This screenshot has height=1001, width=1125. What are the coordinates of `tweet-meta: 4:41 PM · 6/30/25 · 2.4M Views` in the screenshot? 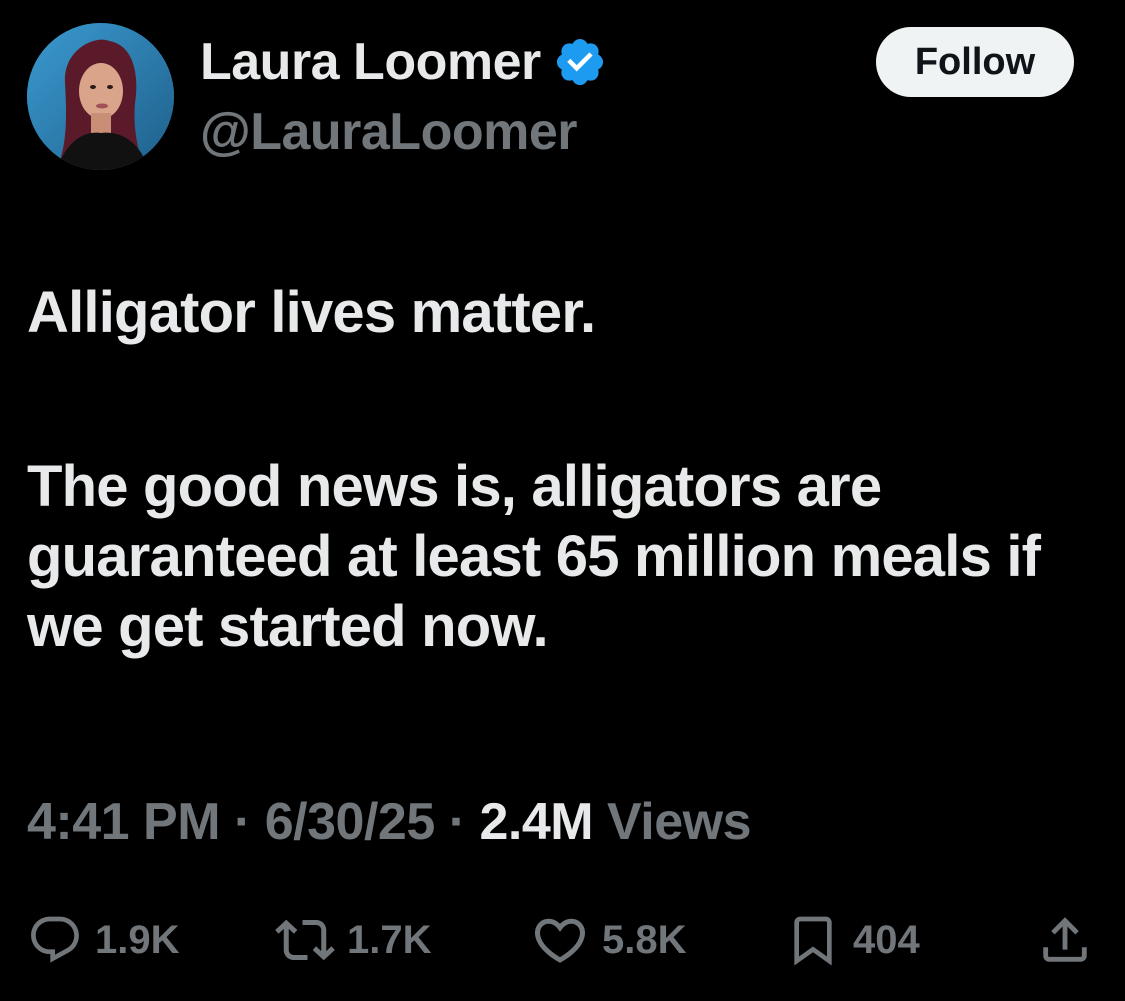 It's located at (389, 822).